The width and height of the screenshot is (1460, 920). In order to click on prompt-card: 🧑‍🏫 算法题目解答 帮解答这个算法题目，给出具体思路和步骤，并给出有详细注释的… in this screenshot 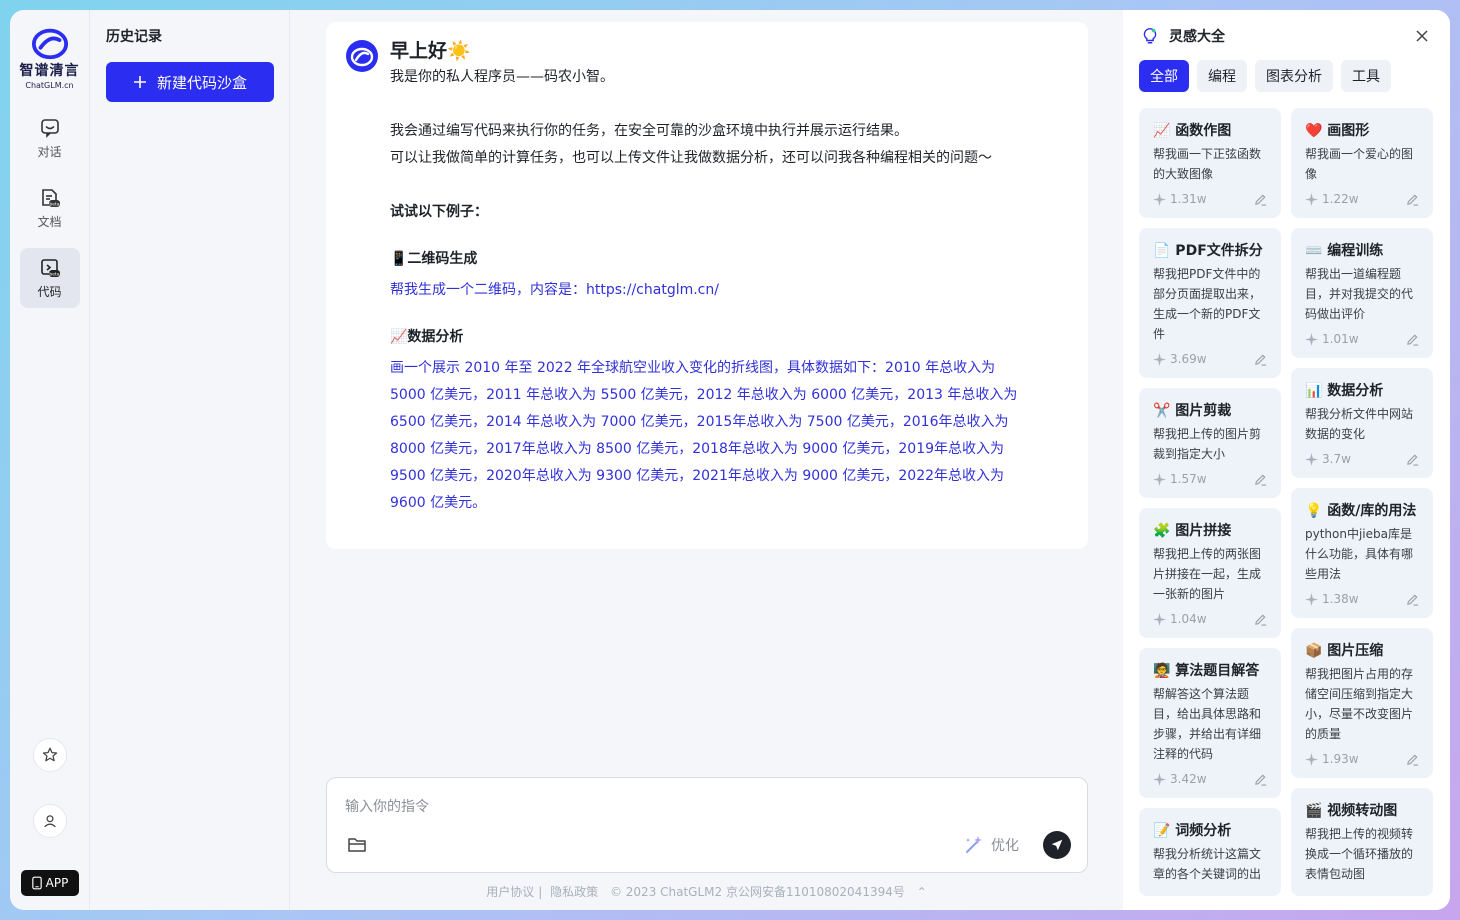, I will do `click(1210, 723)`.